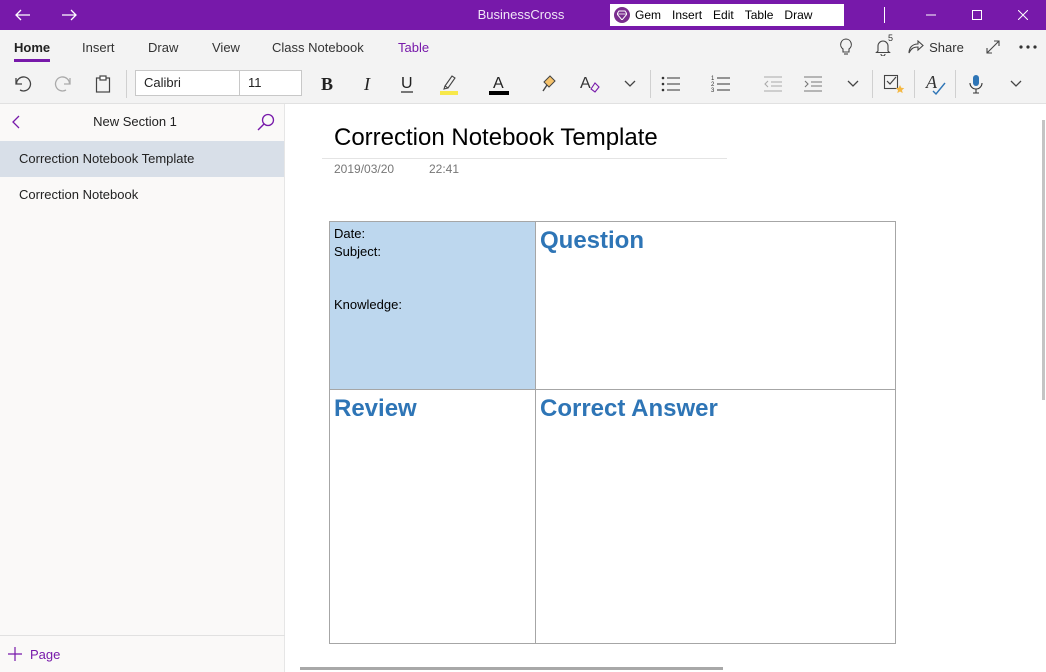  What do you see at coordinates (142, 159) in the screenshot?
I see `page-list-item-selected: Correction Notebook Template` at bounding box center [142, 159].